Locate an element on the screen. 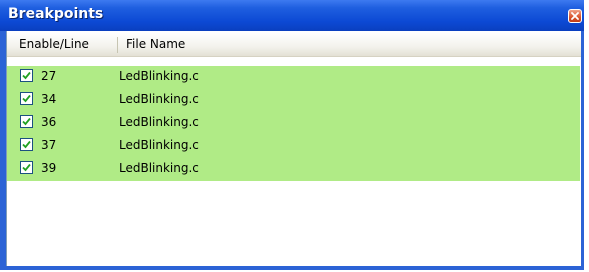 The image size is (589, 272). title-bar: Breakpoints is located at coordinates (292, 15).